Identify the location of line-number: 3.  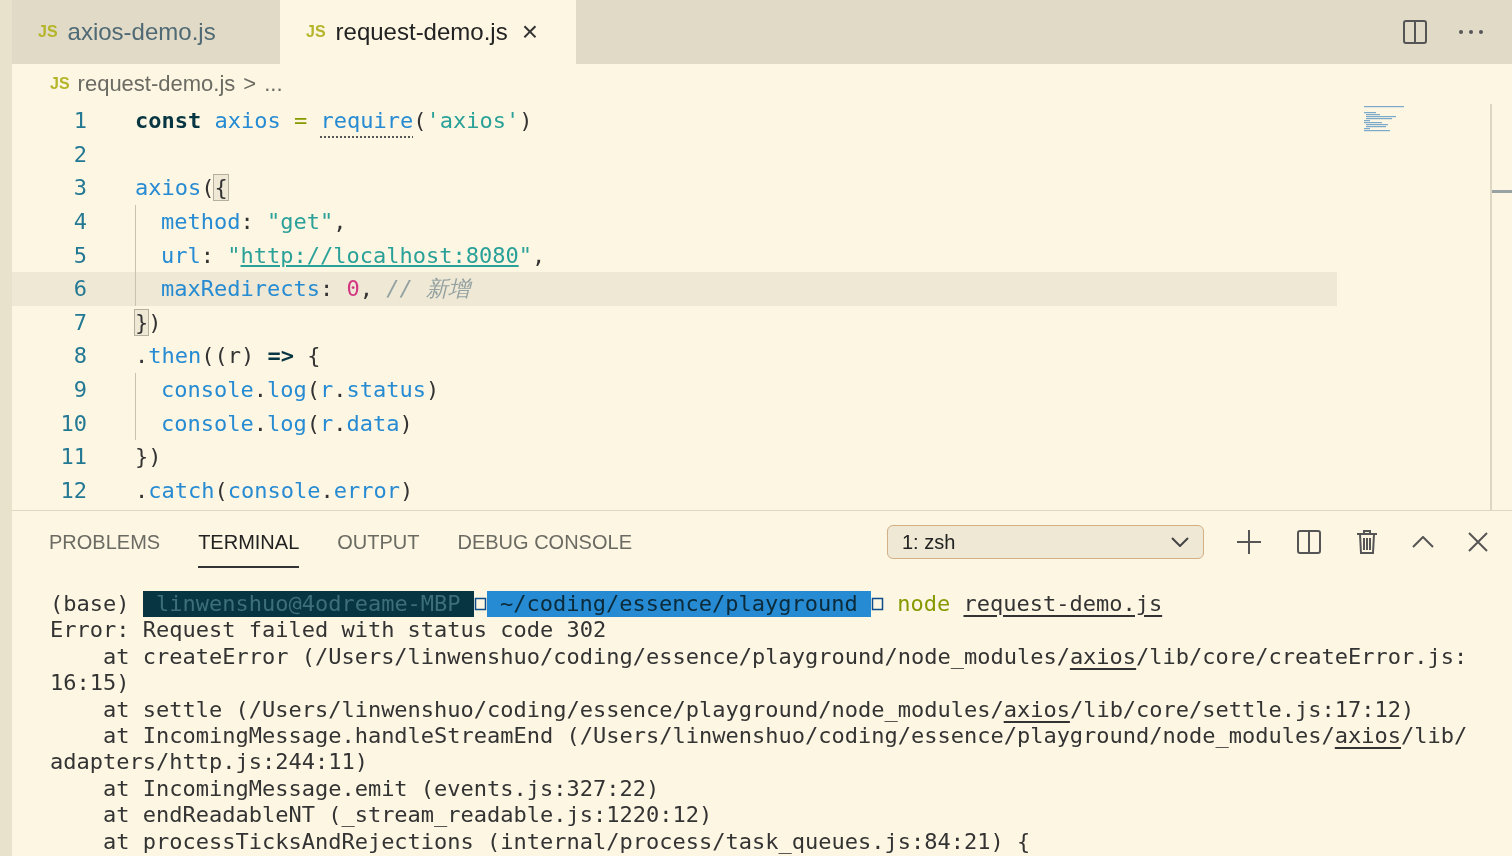
(79, 188).